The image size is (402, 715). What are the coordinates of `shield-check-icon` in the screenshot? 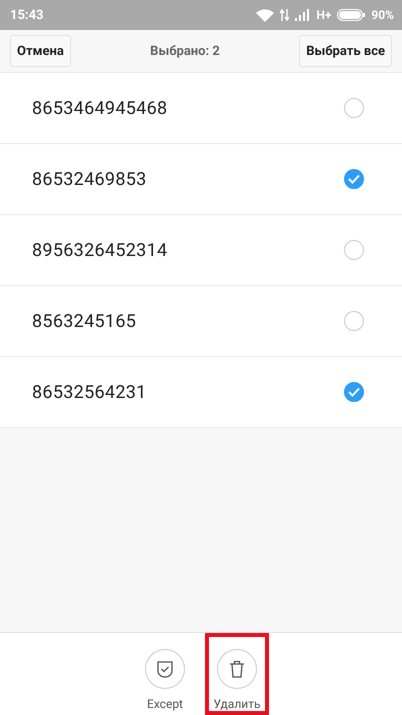 It's located at (165, 669).